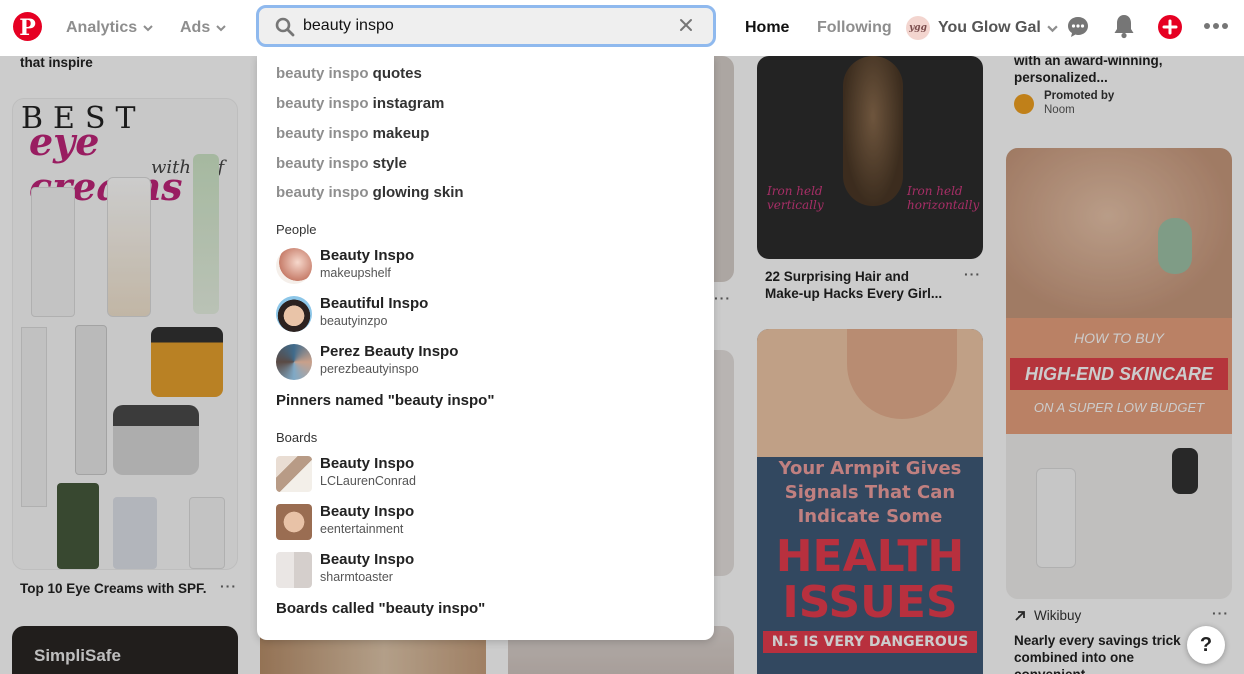 The width and height of the screenshot is (1244, 674). I want to click on help-button: ?, so click(1206, 645).